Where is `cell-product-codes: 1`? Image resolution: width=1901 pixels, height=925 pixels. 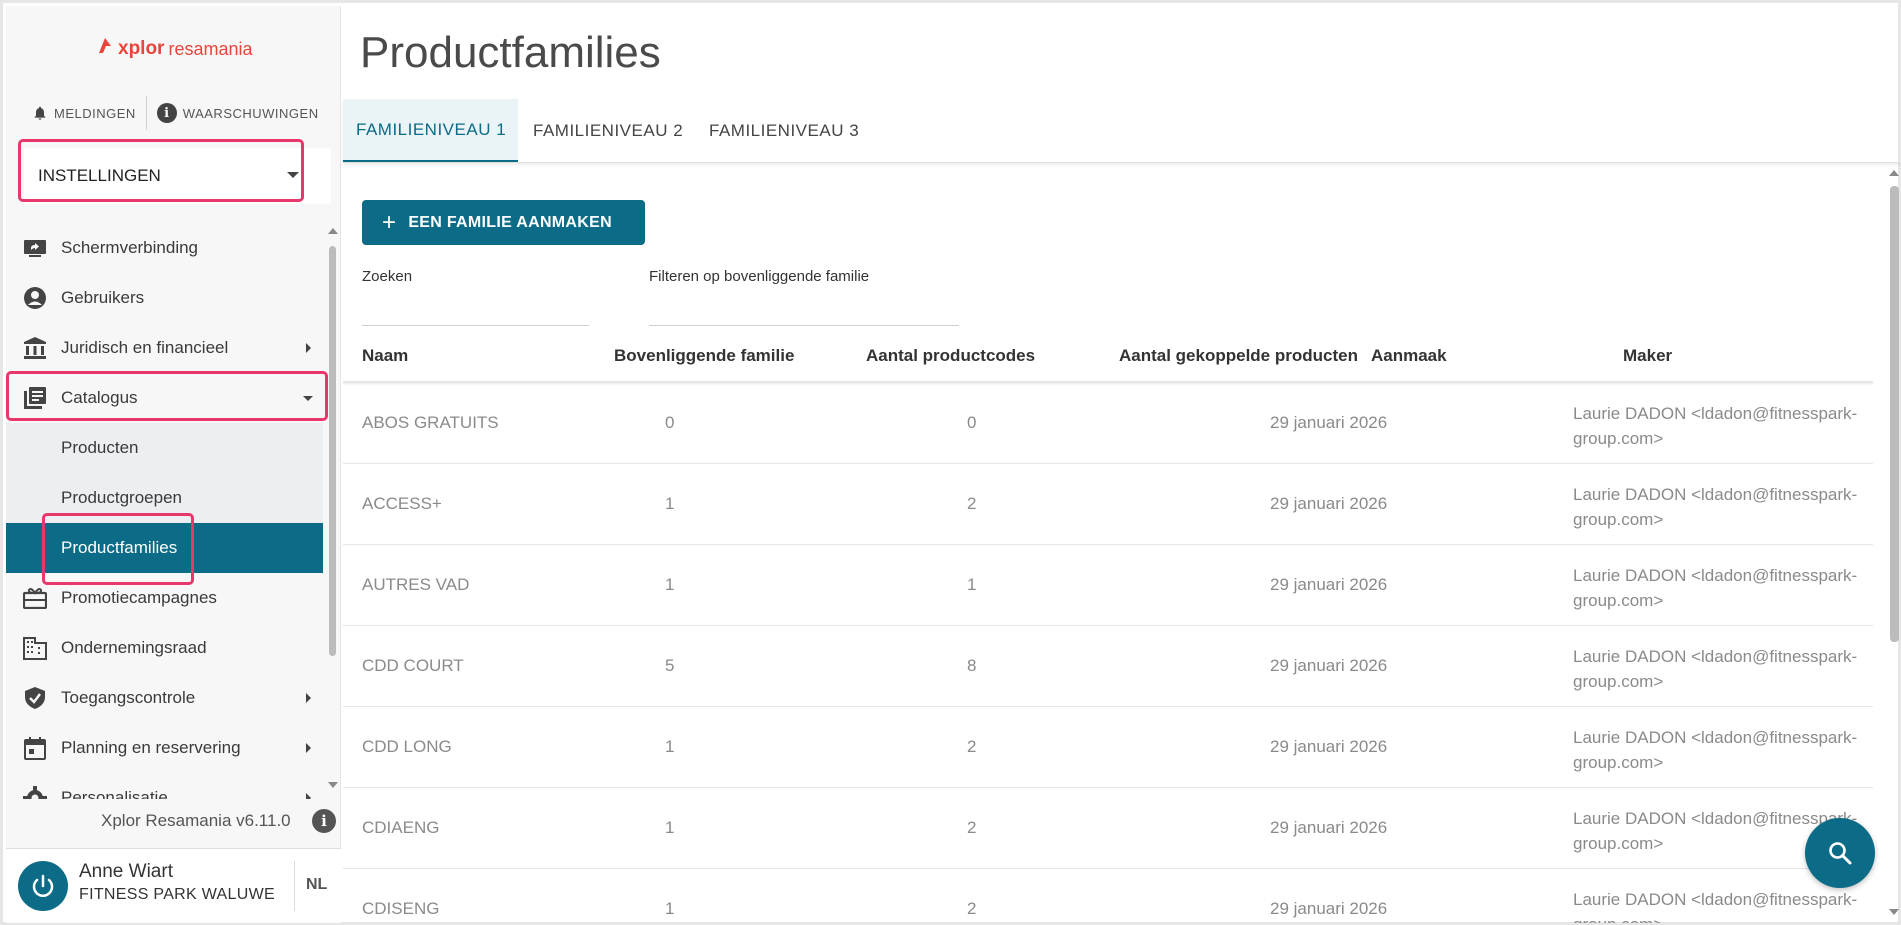
cell-product-codes: 1 is located at coordinates (972, 584).